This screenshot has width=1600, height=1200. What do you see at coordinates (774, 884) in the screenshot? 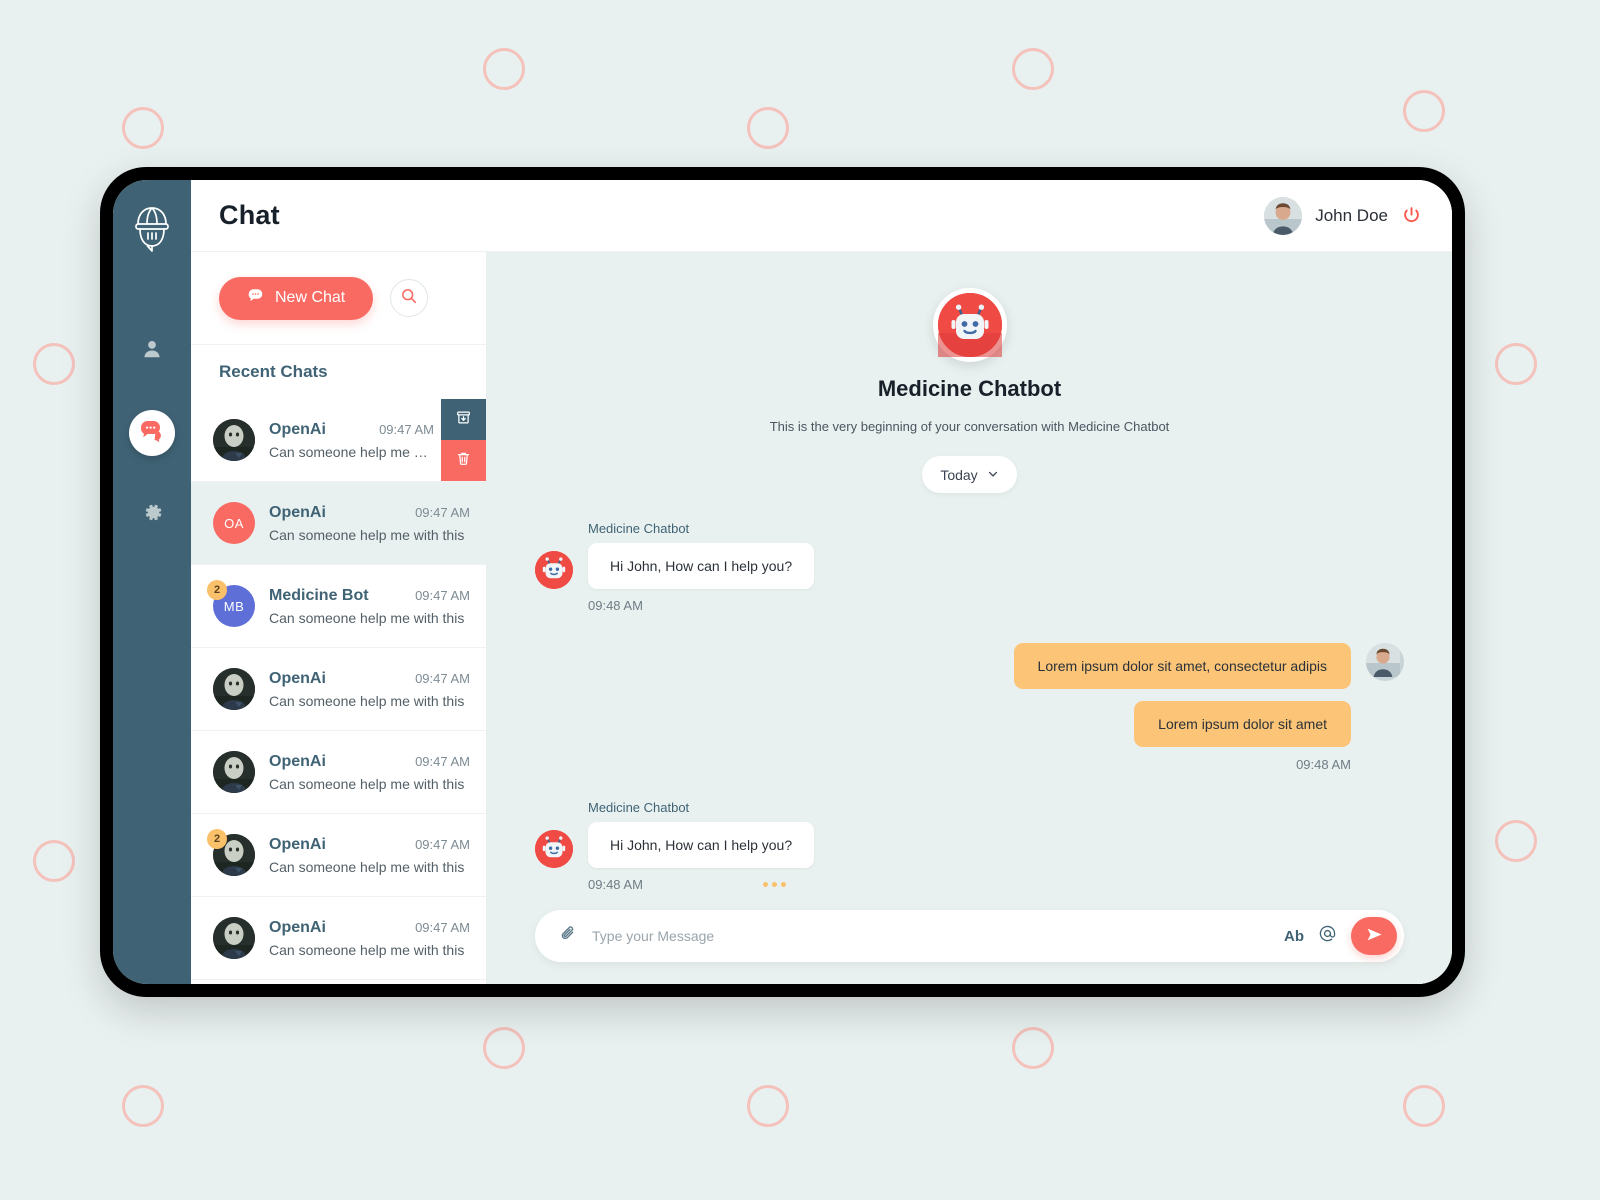
I see `message-options-button` at bounding box center [774, 884].